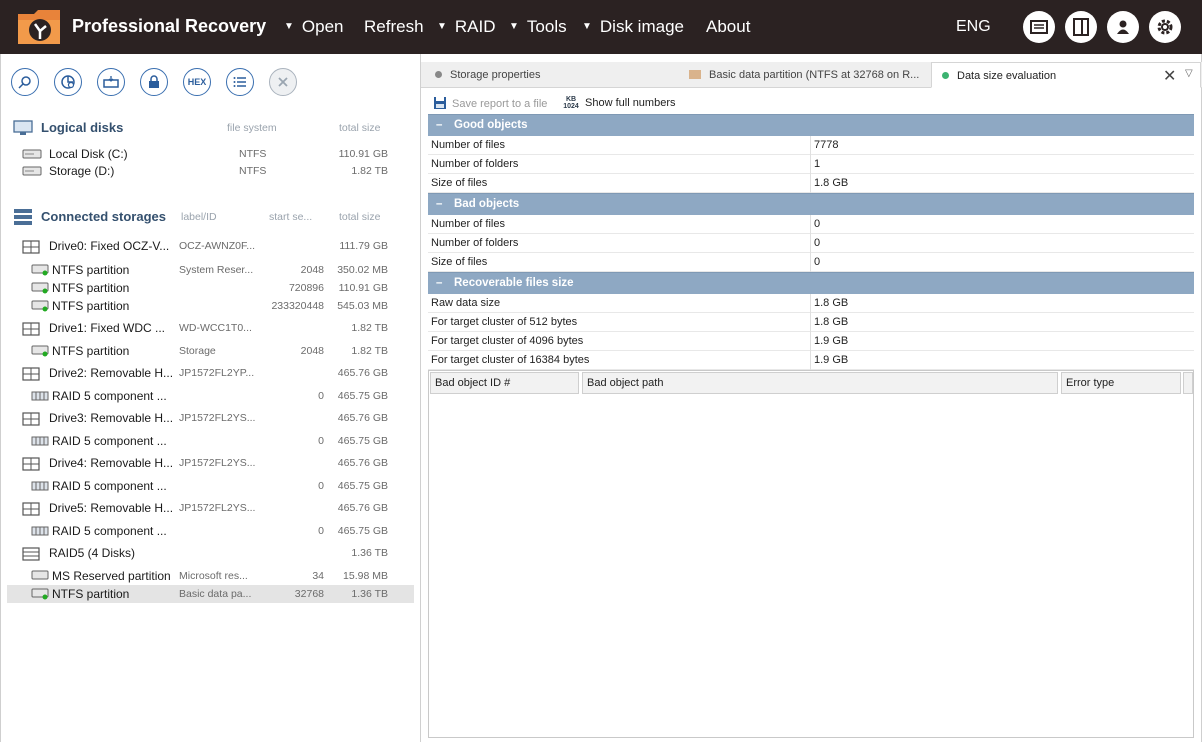 Image resolution: width=1202 pixels, height=742 pixels. I want to click on tab-status-dot, so click(438, 74).